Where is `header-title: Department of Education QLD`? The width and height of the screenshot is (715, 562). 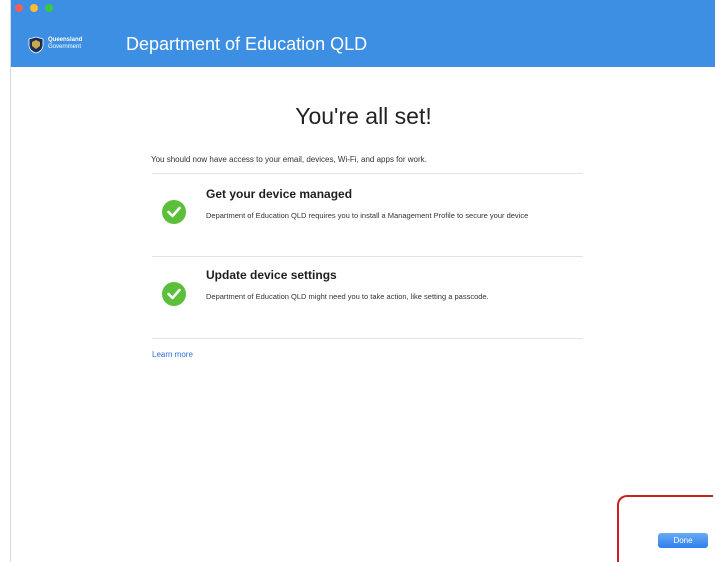
header-title: Department of Education QLD is located at coordinates (247, 44).